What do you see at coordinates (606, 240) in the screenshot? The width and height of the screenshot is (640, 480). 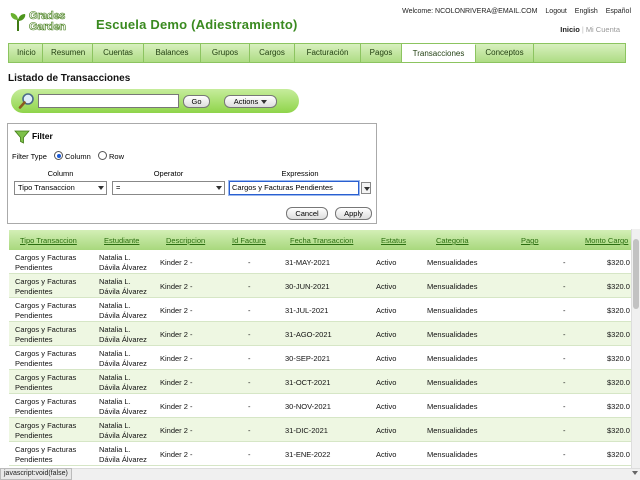 I see `header-monto-cargo: Monto Cargo` at bounding box center [606, 240].